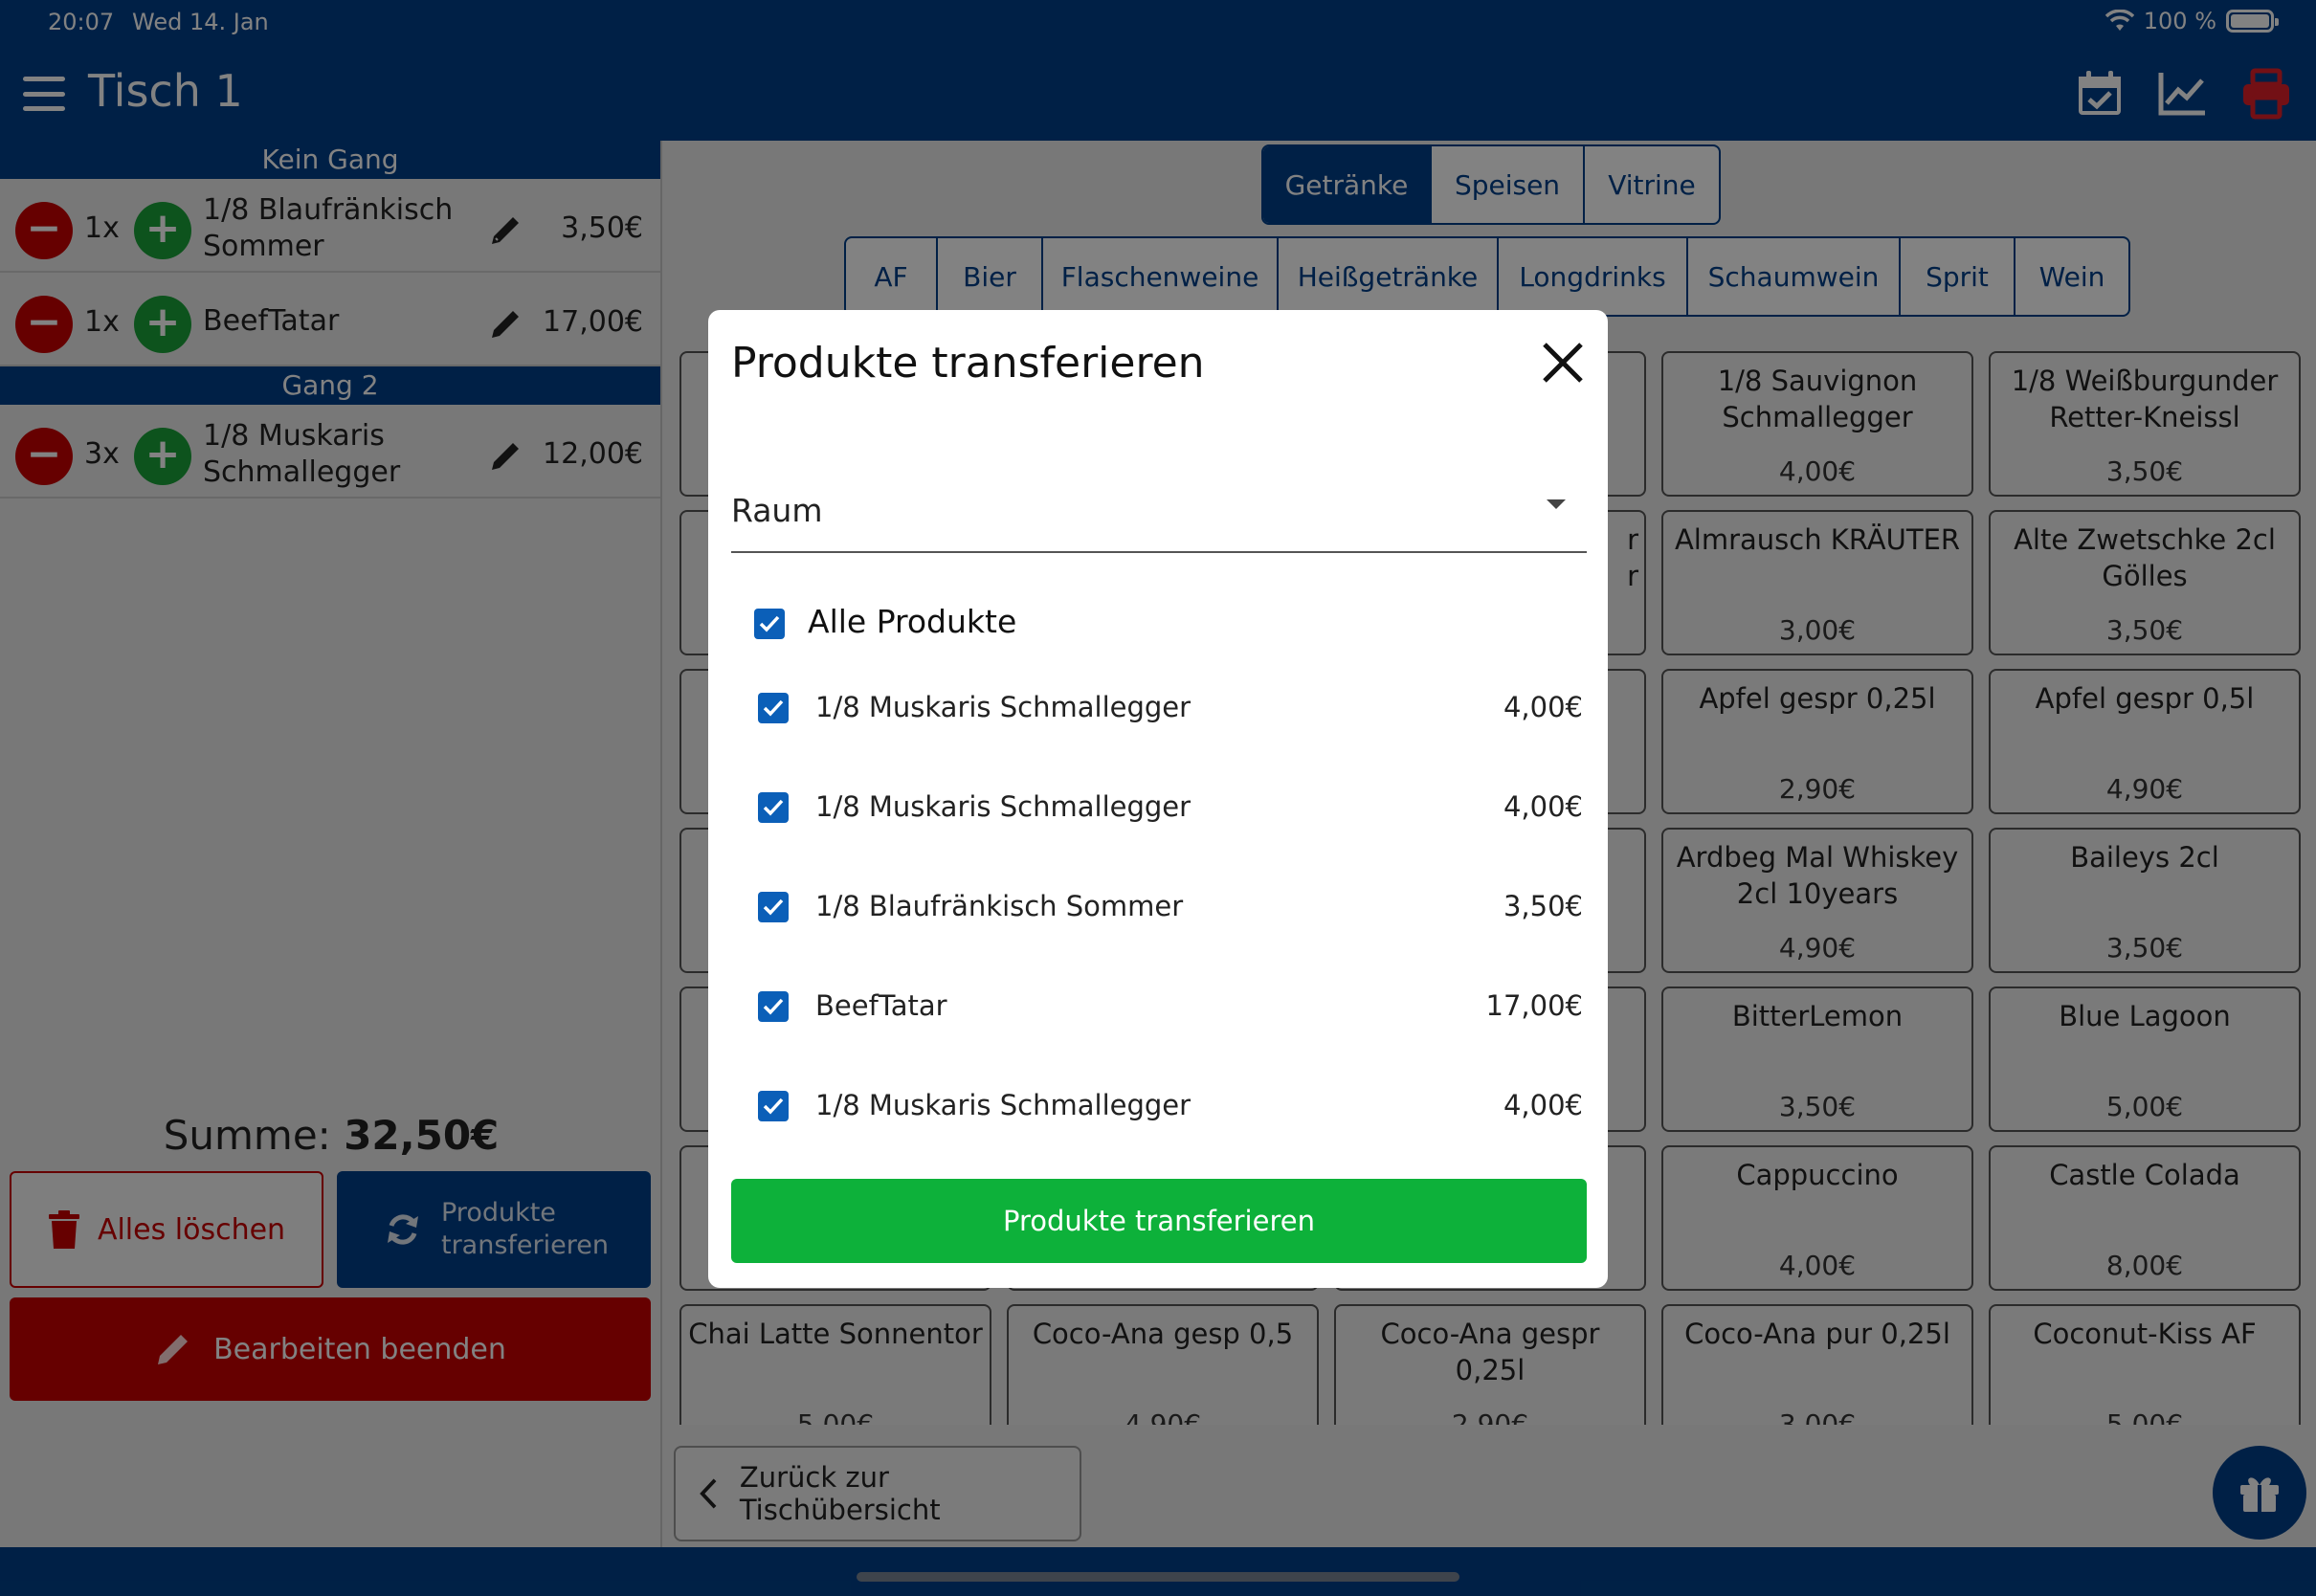 This screenshot has width=2316, height=1596. Describe the element at coordinates (1556, 504) in the screenshot. I see `dropdown-caret-icon` at that location.